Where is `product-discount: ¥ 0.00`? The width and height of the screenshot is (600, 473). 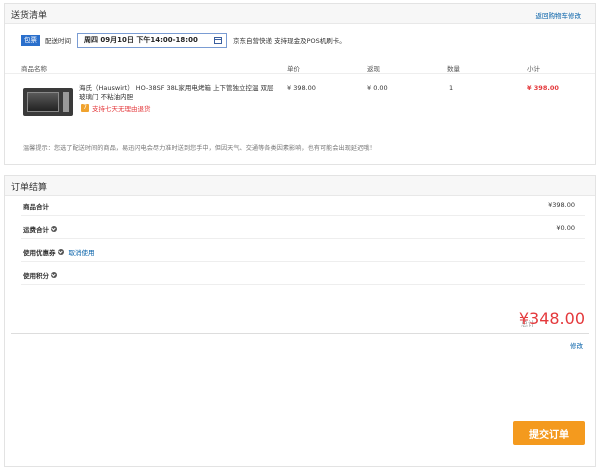 product-discount: ¥ 0.00 is located at coordinates (377, 88).